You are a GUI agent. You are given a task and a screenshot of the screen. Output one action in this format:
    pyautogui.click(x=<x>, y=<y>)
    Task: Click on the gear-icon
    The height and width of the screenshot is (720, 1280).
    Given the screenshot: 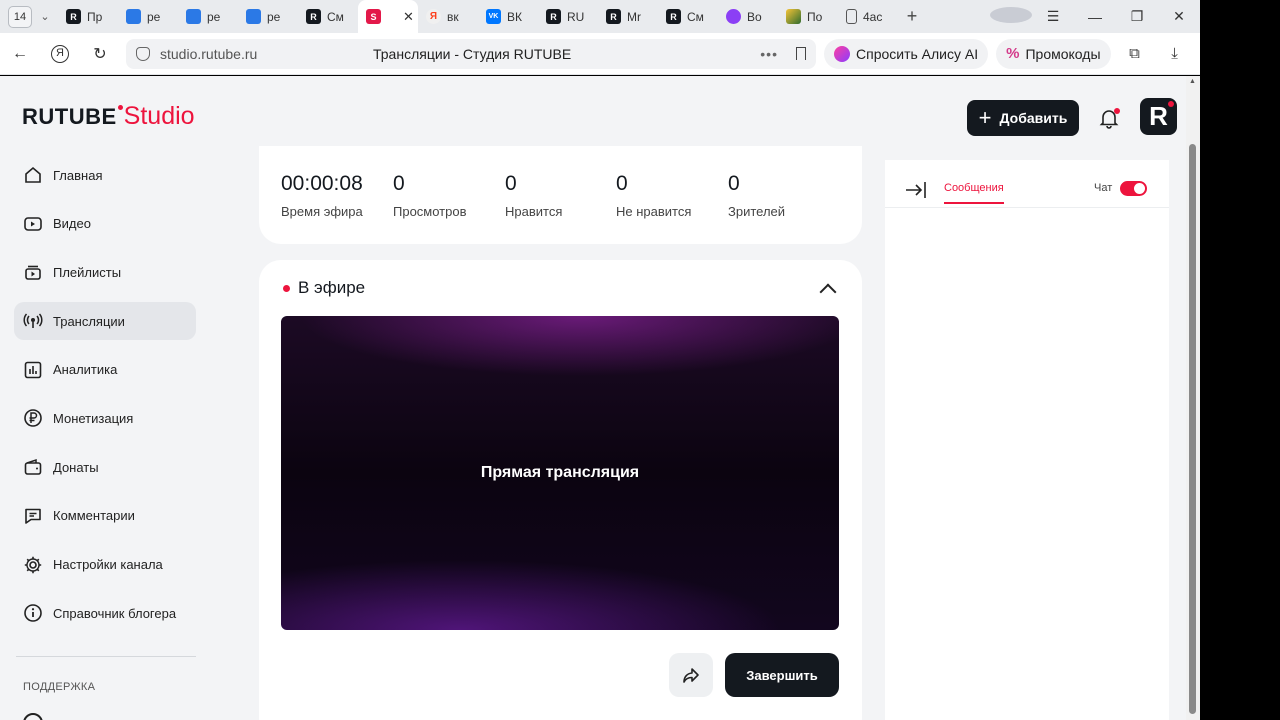 What is the action you would take?
    pyautogui.click(x=33, y=565)
    